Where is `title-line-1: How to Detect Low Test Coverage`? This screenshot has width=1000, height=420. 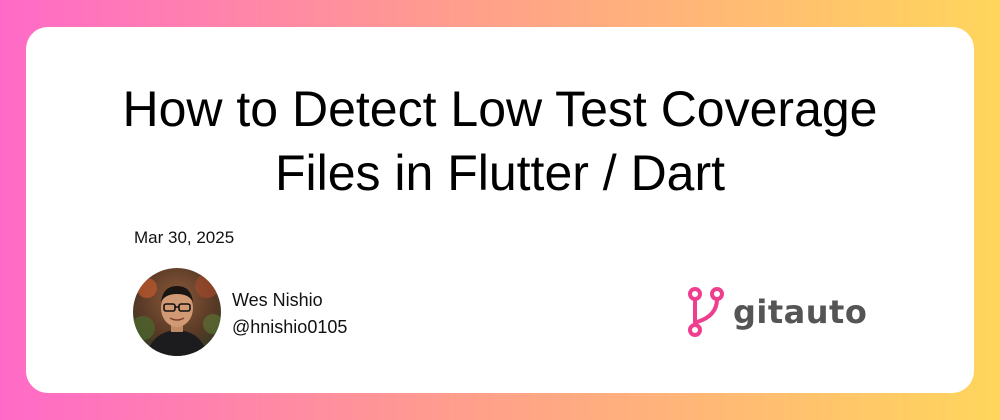
title-line-1: How to Detect Low Test Coverage is located at coordinates (500, 109).